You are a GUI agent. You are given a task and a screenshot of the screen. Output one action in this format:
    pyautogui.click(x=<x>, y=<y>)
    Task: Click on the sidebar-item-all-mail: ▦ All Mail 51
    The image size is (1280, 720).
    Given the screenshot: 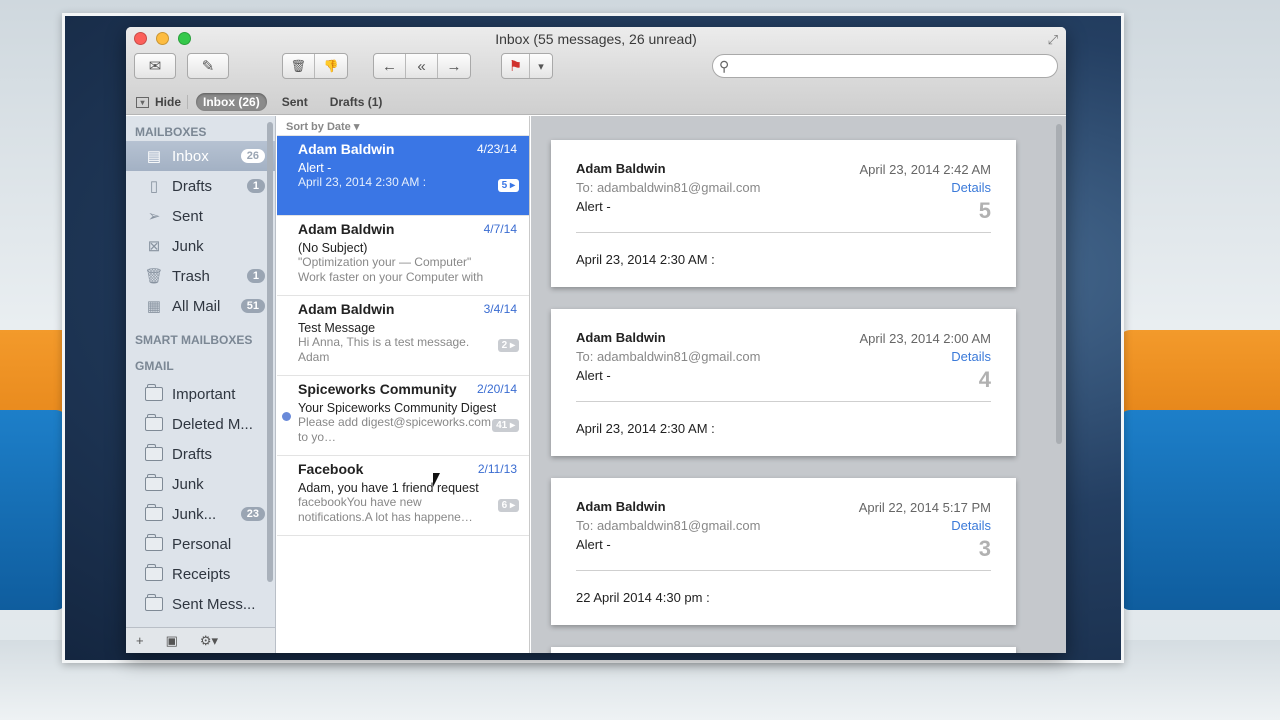 What is the action you would take?
    pyautogui.click(x=200, y=306)
    